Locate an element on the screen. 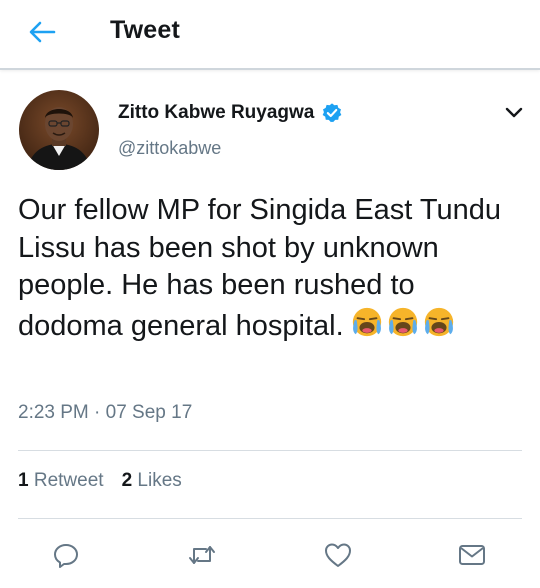  verified-badge-icon is located at coordinates (332, 113).